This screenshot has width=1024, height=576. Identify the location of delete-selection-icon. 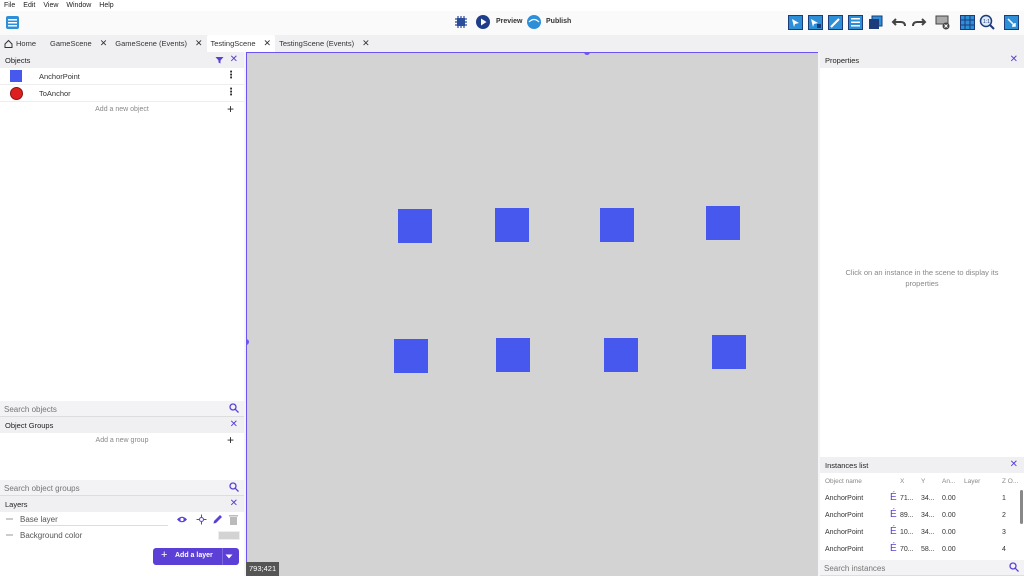
(943, 22).